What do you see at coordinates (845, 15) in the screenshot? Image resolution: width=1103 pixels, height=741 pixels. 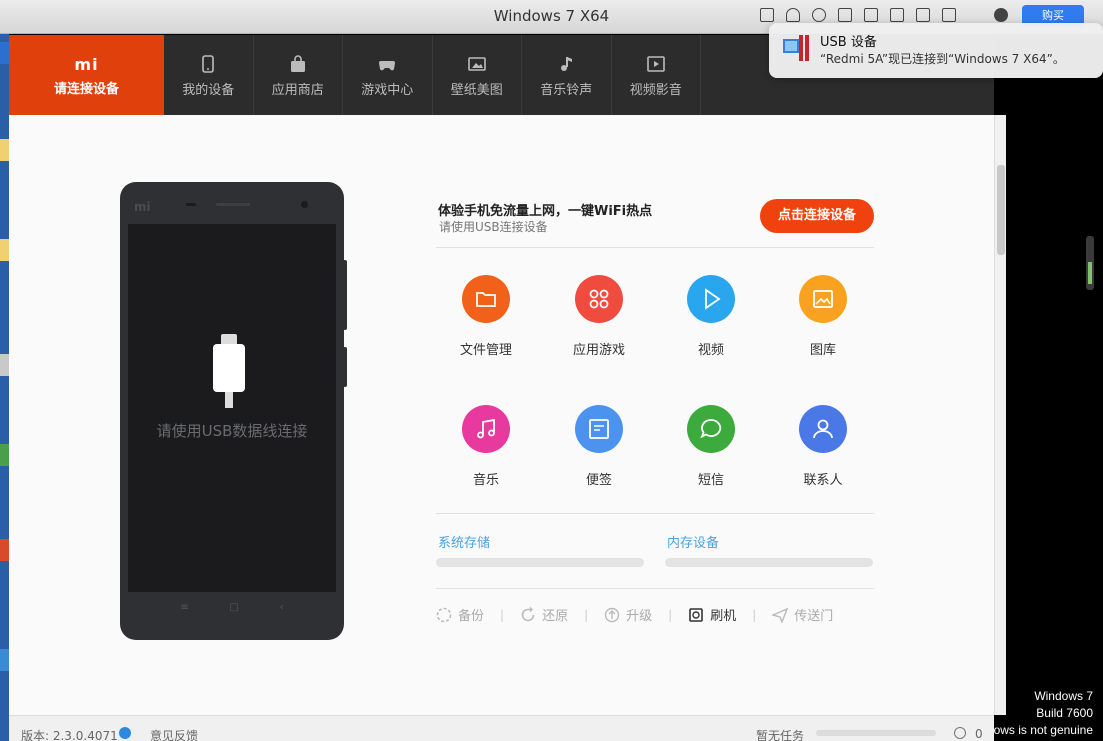 I see `network-icon` at bounding box center [845, 15].